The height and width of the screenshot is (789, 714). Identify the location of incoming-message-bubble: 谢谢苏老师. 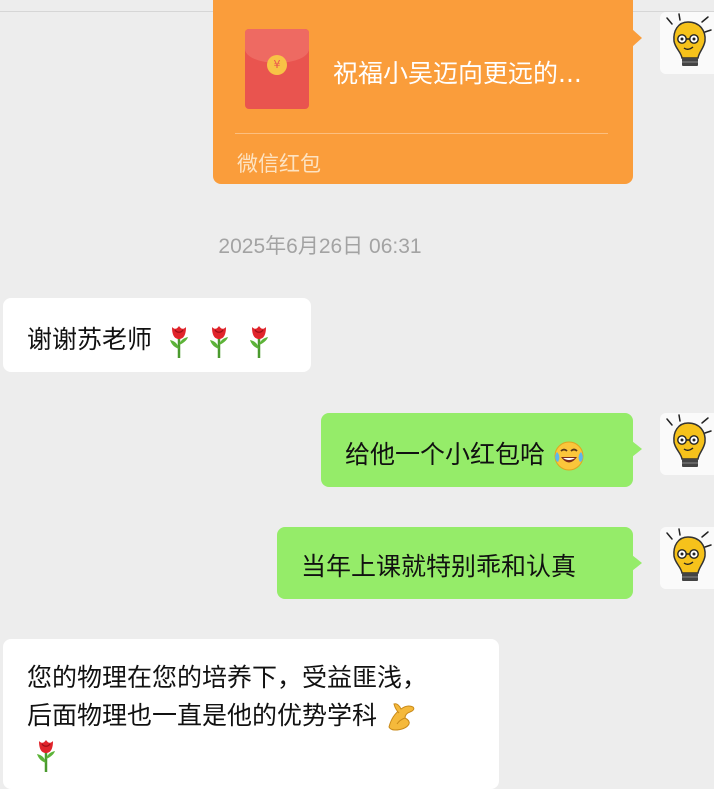
(157, 335).